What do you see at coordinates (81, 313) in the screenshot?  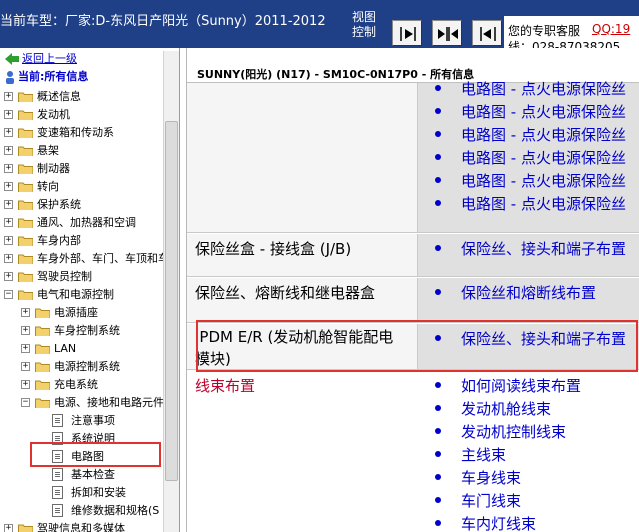 I see `tree-item: + 电源插座` at bounding box center [81, 313].